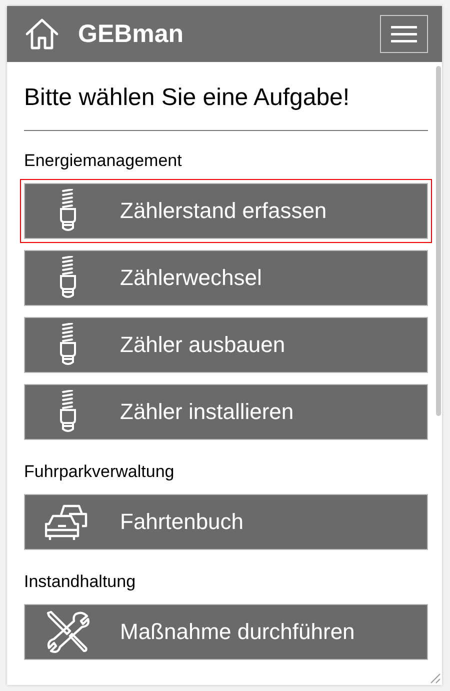 The height and width of the screenshot is (691, 450). I want to click on task-button: Zähler installieren, so click(226, 412).